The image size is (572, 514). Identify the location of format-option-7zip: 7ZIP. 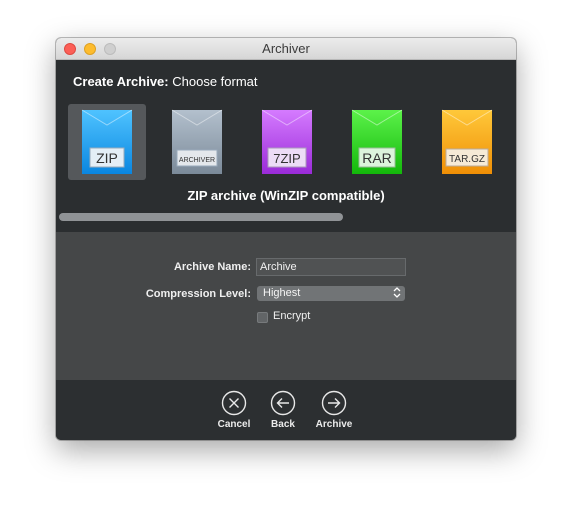
(287, 142).